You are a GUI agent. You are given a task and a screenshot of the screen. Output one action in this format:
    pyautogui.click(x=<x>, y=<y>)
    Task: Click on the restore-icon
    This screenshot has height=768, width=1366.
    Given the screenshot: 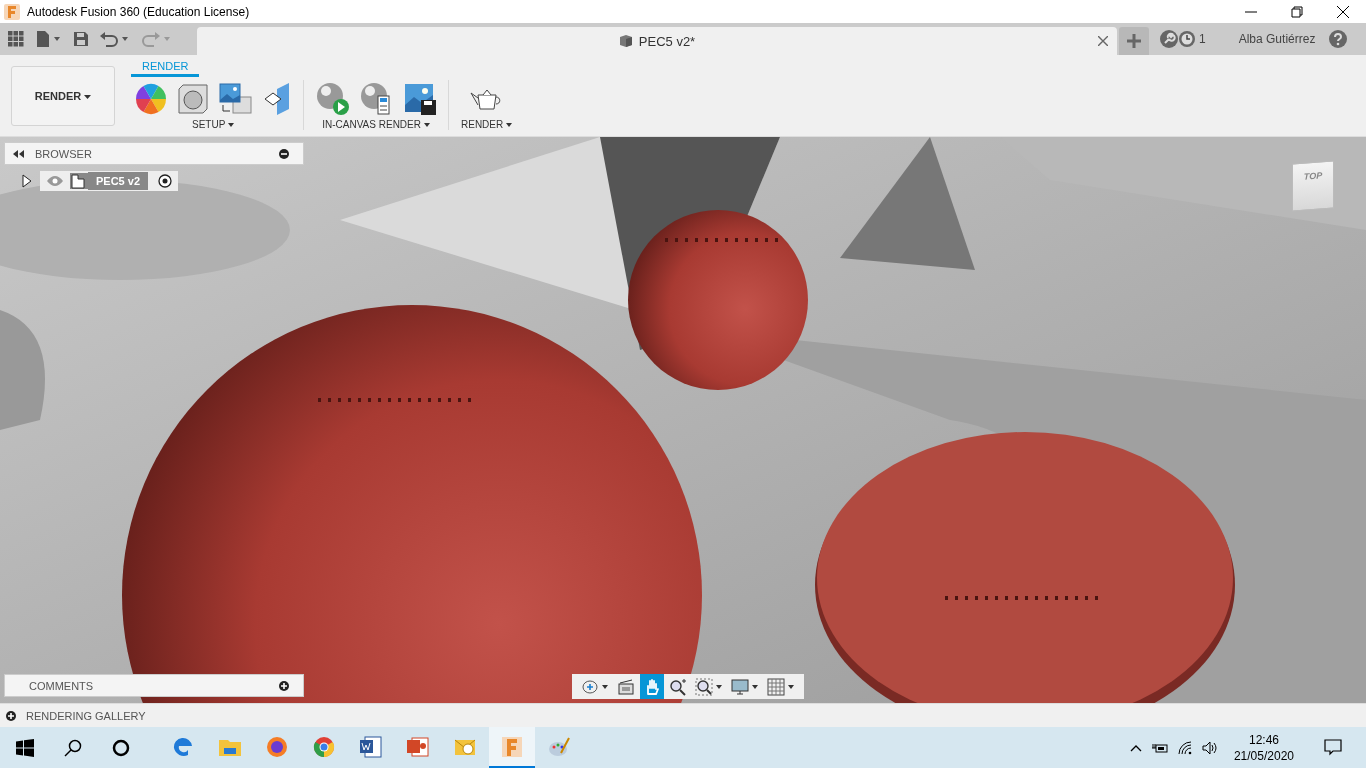 What is the action you would take?
    pyautogui.click(x=1297, y=11)
    